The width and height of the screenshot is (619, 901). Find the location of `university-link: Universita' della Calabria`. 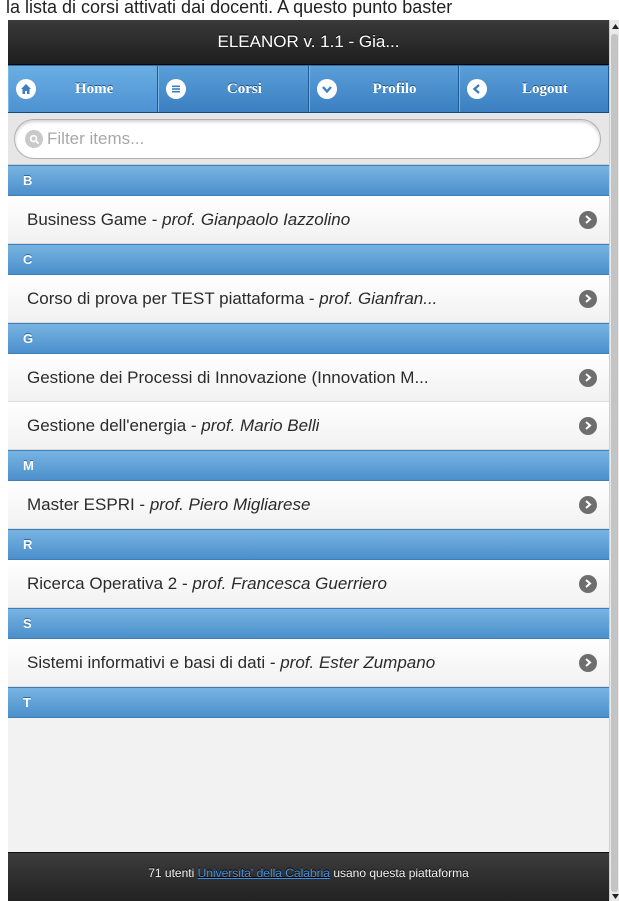

university-link: Universita' della Calabria is located at coordinates (264, 873).